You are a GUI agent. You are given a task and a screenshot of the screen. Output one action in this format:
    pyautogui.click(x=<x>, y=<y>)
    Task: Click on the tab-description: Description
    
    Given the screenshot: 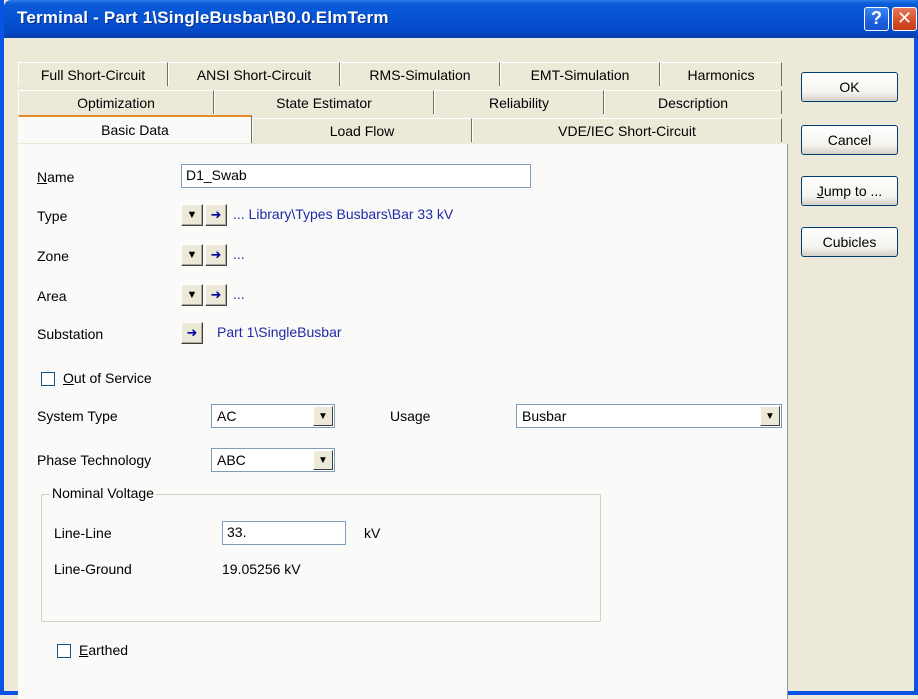 What is the action you would take?
    pyautogui.click(x=693, y=102)
    